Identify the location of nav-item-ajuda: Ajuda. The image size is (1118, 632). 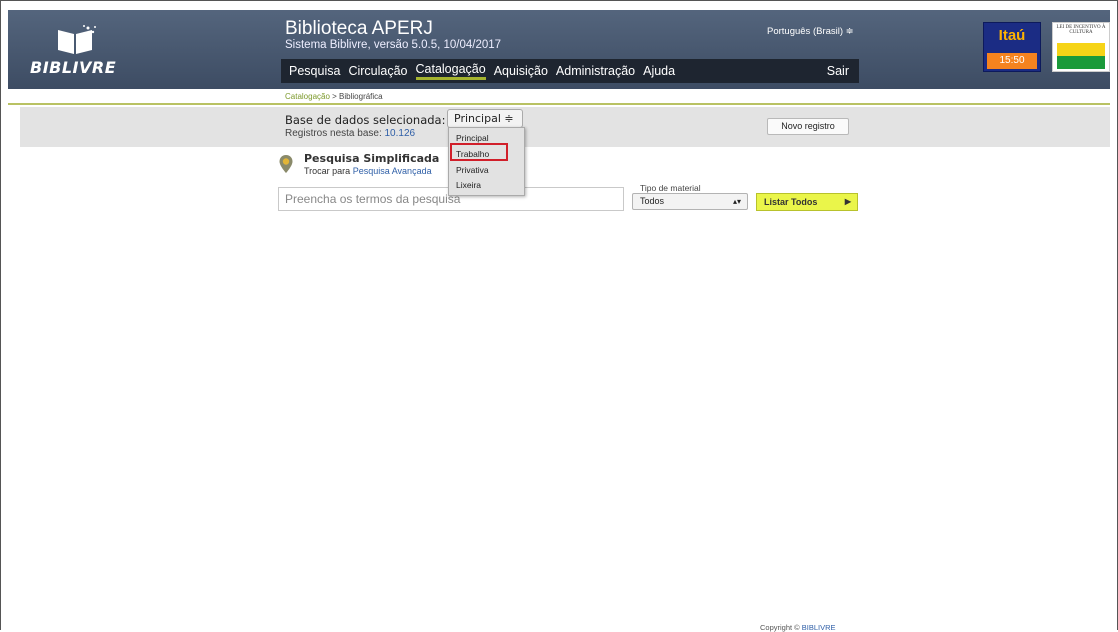
(659, 71).